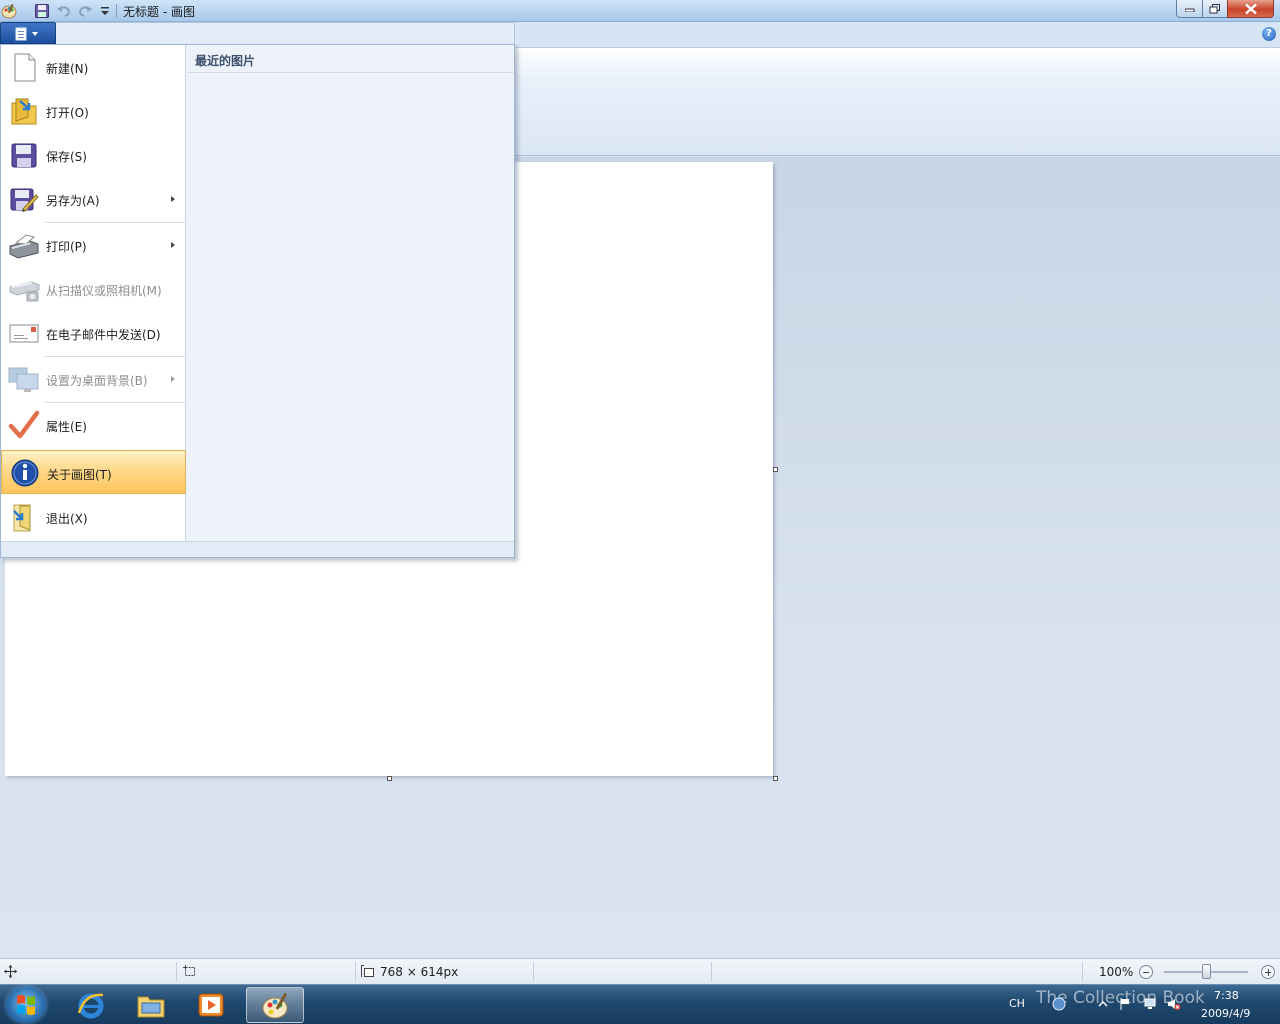 This screenshot has height=1024, width=1280. I want to click on menu-item-label: 退出(X), so click(67, 519).